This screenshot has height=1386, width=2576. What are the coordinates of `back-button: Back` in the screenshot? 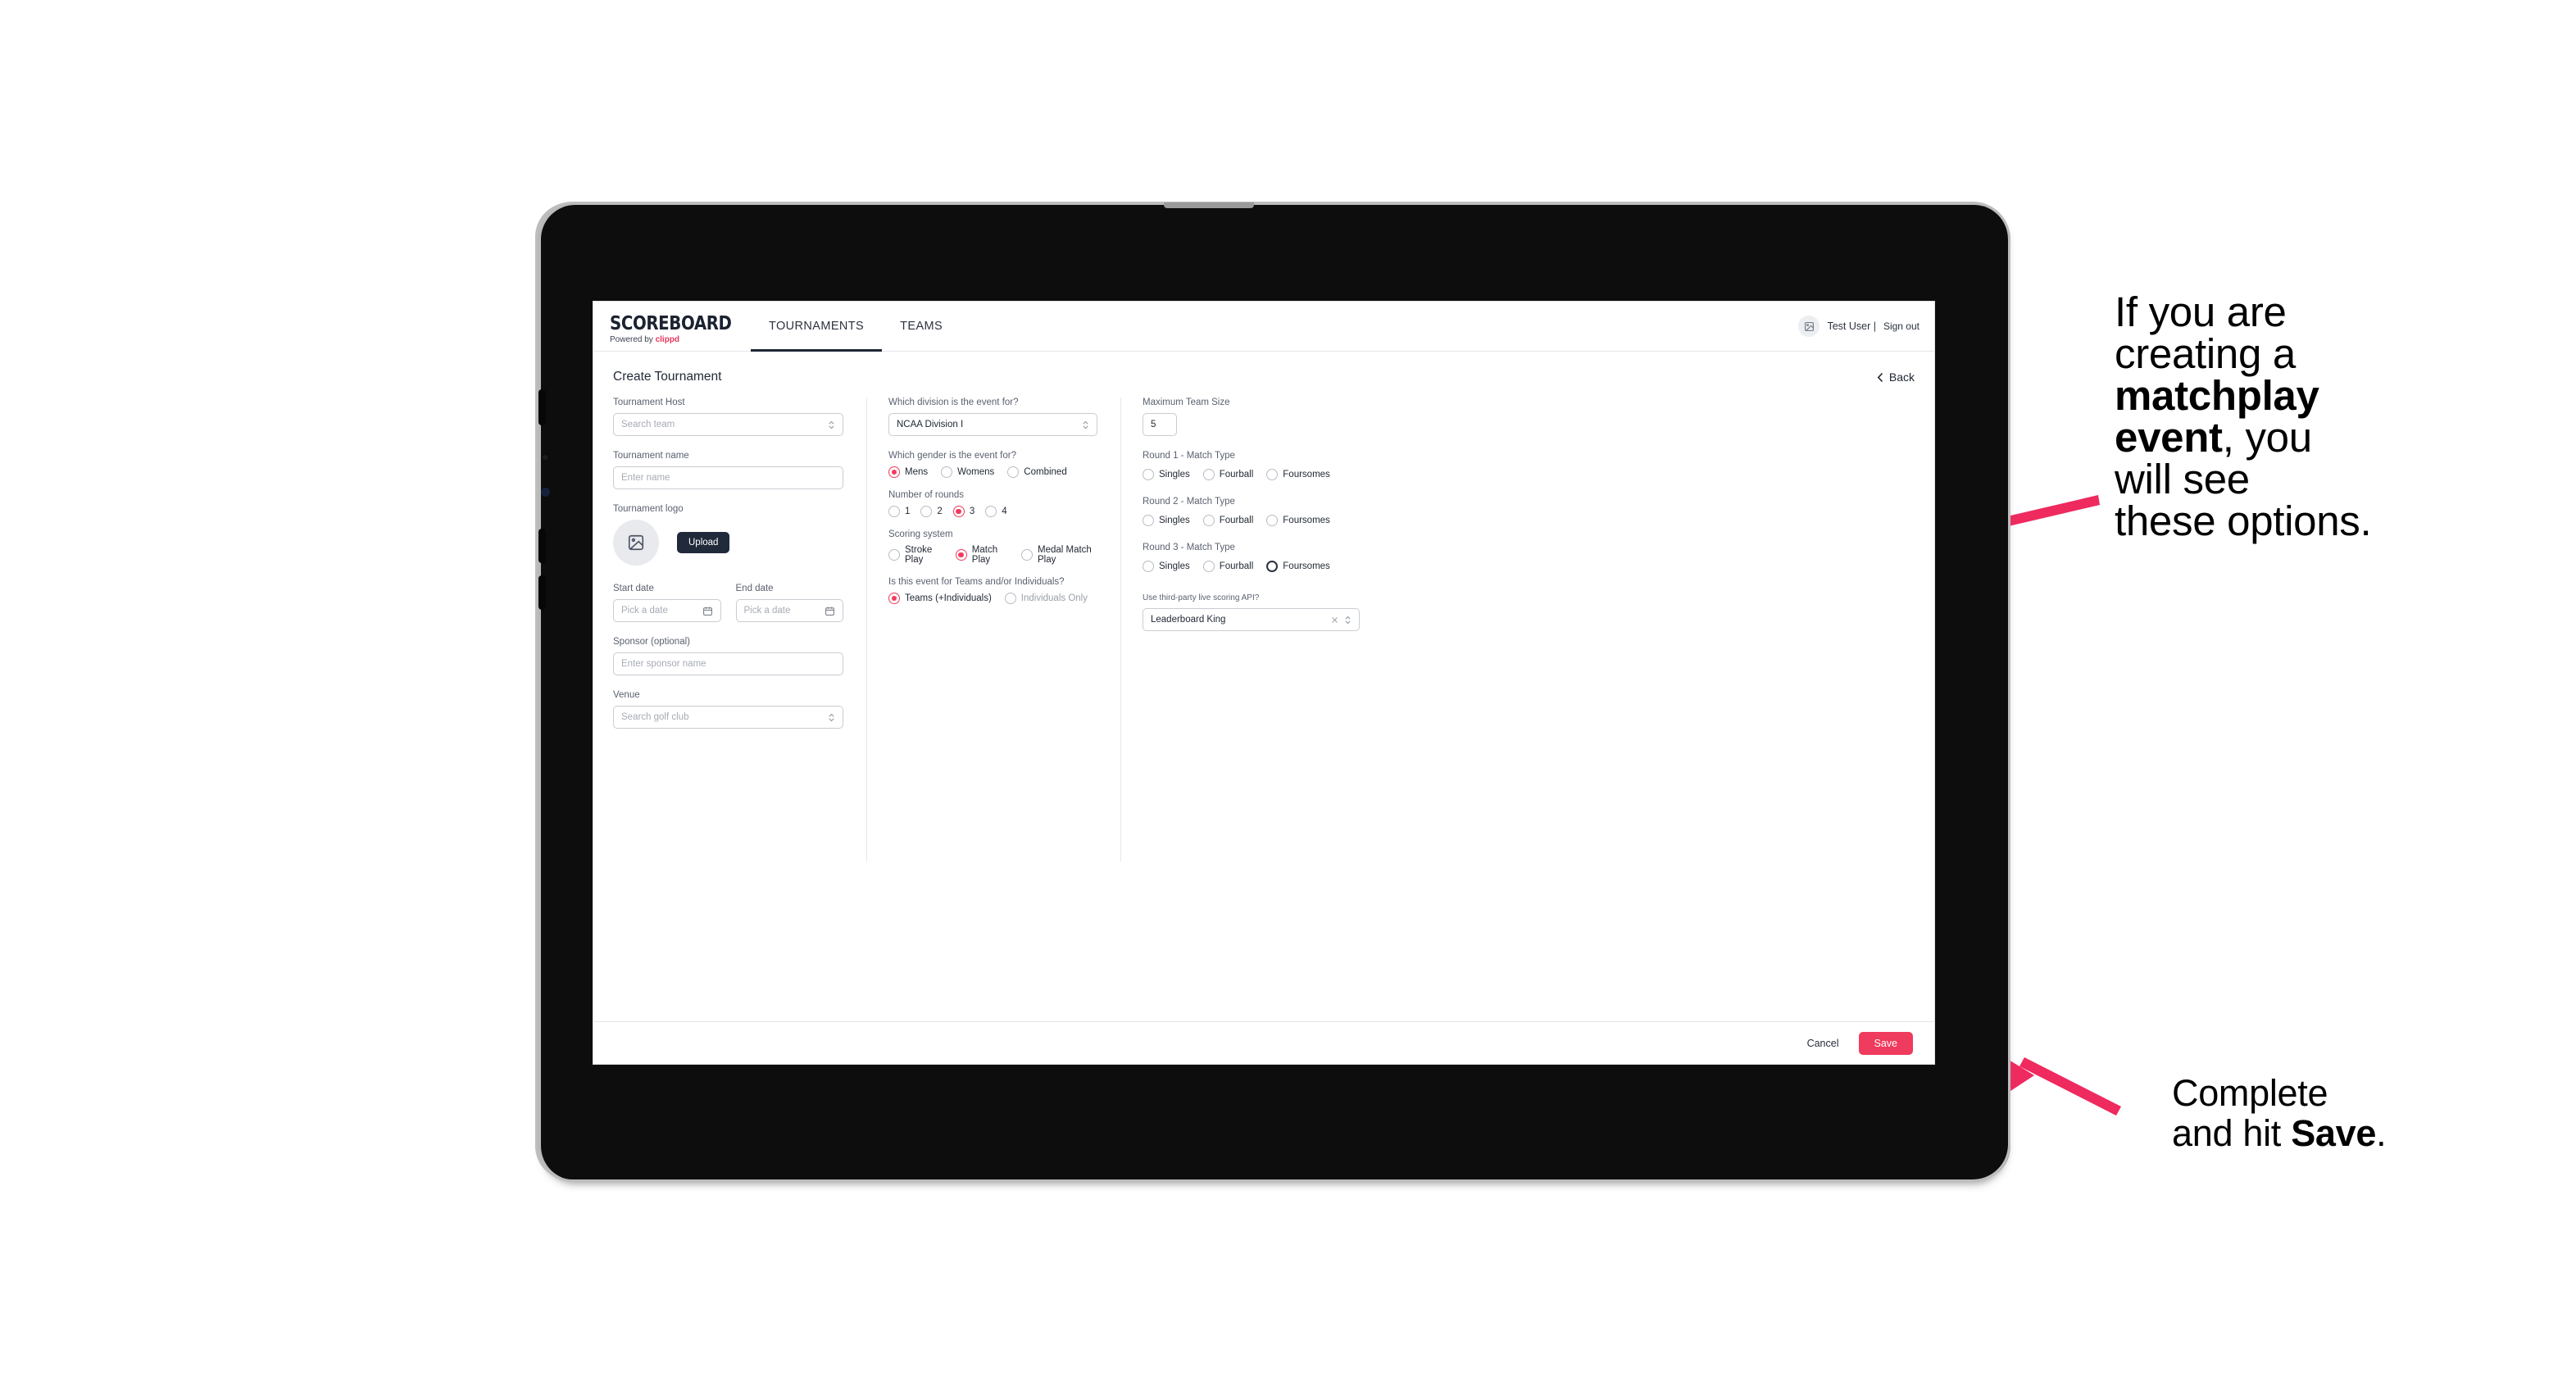 It's located at (1896, 377).